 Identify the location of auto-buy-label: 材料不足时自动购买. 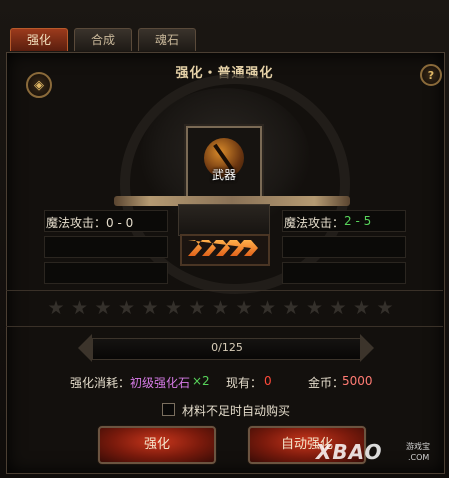
(236, 410).